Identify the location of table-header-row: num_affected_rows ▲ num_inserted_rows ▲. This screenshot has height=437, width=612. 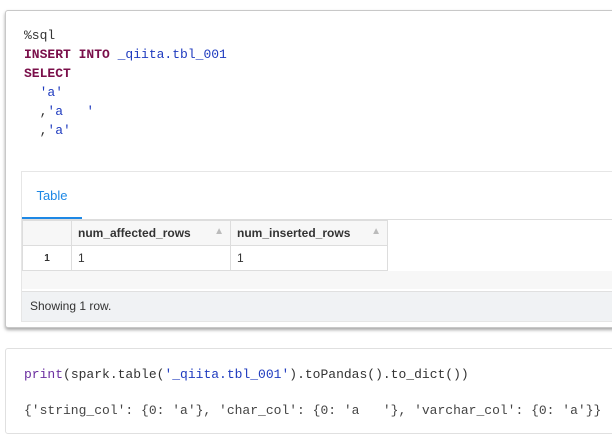
(205, 233).